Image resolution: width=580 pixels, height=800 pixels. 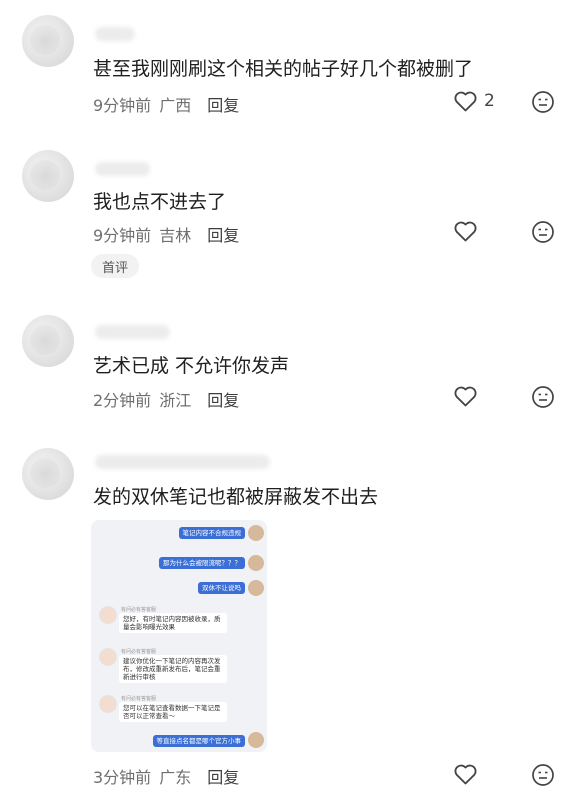 I want to click on chat-message: 您好，有时笔记内容因被收录，质量会影响曝光效果, so click(x=173, y=623).